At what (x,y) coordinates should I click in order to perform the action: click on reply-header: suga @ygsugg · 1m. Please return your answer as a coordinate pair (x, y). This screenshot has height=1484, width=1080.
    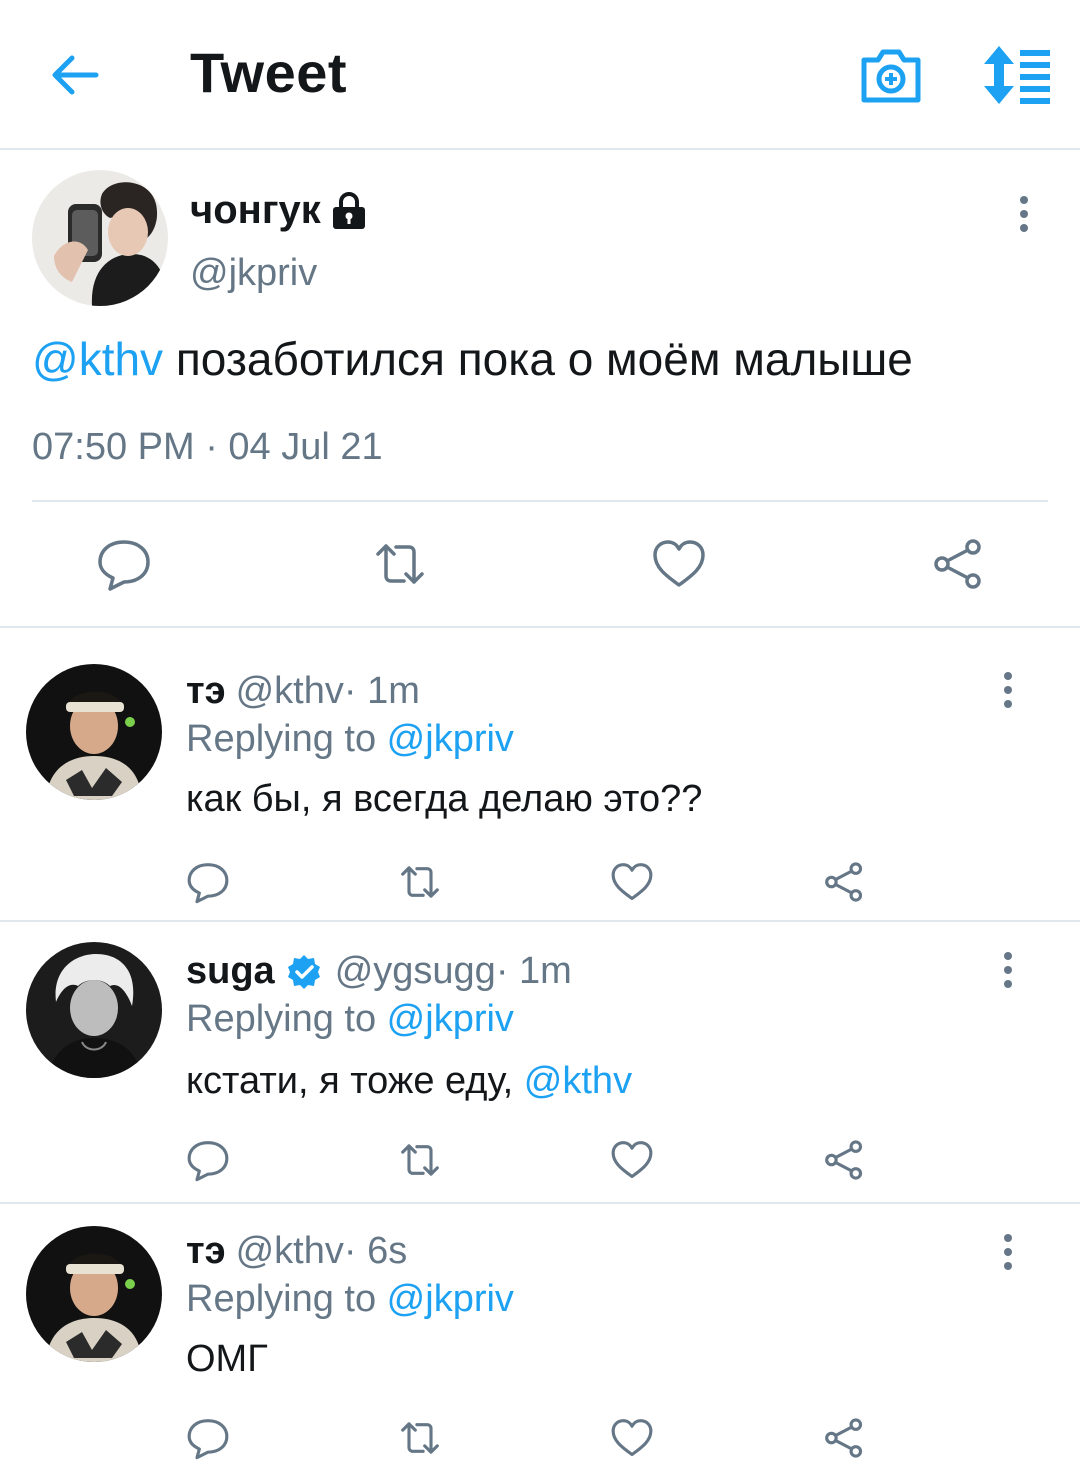
    Looking at the image, I should click on (379, 971).